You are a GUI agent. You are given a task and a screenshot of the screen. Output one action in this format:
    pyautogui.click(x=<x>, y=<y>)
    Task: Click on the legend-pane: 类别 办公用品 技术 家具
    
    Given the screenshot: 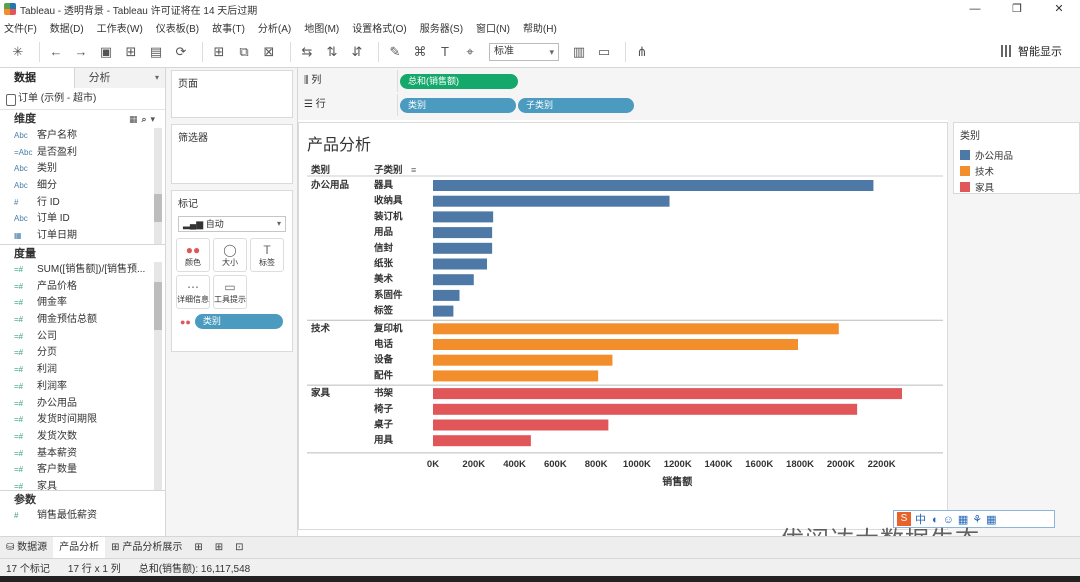 What is the action you would take?
    pyautogui.click(x=1014, y=328)
    